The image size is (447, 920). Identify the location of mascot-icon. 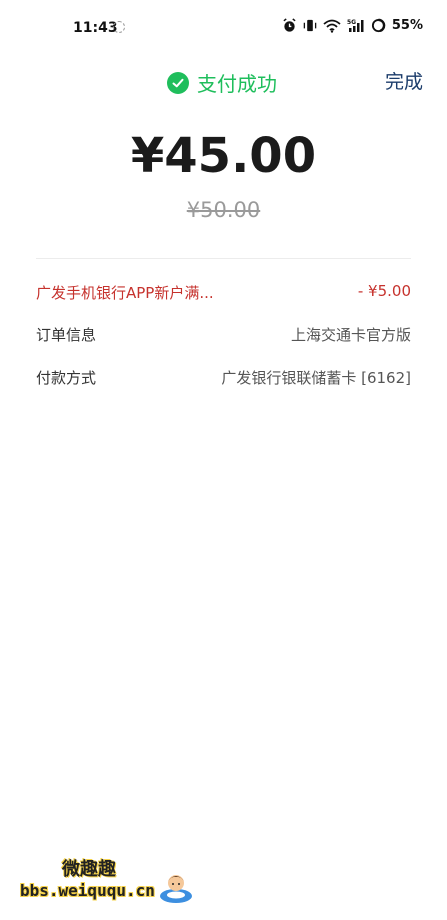
(176, 889).